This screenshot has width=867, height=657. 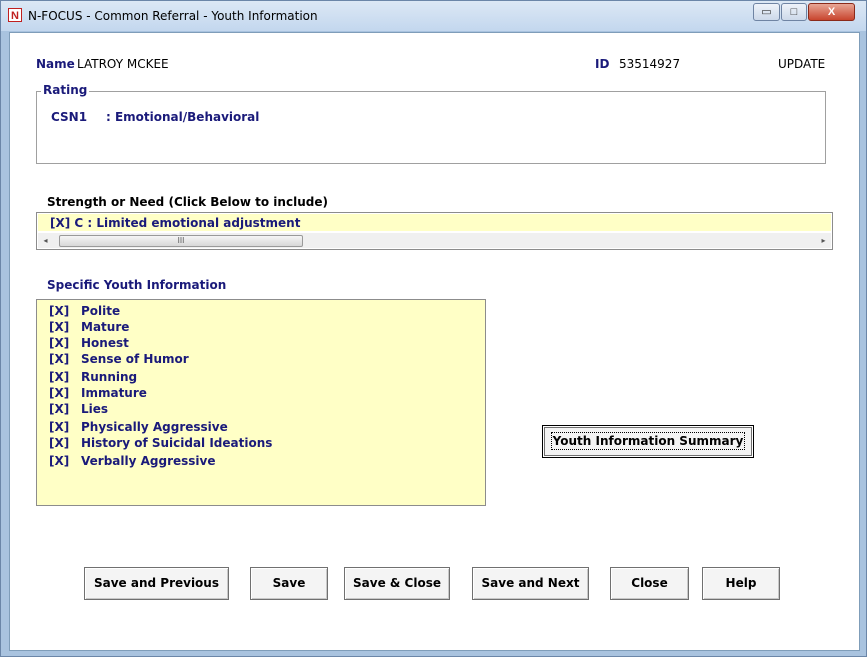 What do you see at coordinates (602, 64) in the screenshot?
I see `id-label: ID` at bounding box center [602, 64].